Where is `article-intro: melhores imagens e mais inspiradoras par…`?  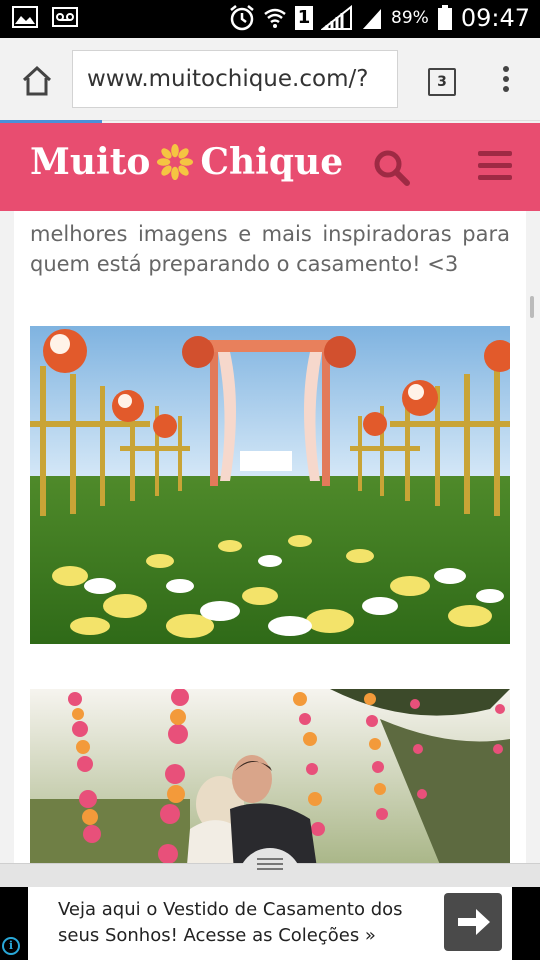
article-intro: melhores imagens e mais inspiradoras par… is located at coordinates (270, 245).